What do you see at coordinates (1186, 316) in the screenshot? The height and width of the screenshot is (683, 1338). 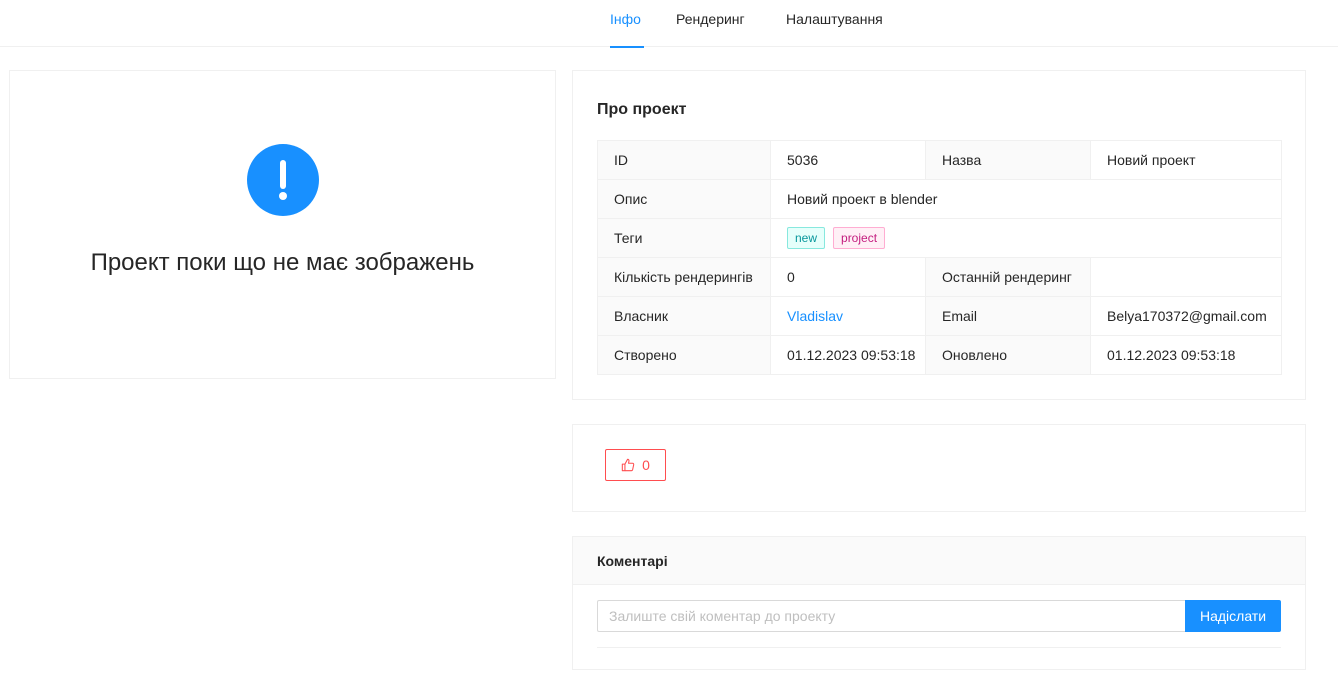 I see `email-value: Belya170372@gmail.com` at bounding box center [1186, 316].